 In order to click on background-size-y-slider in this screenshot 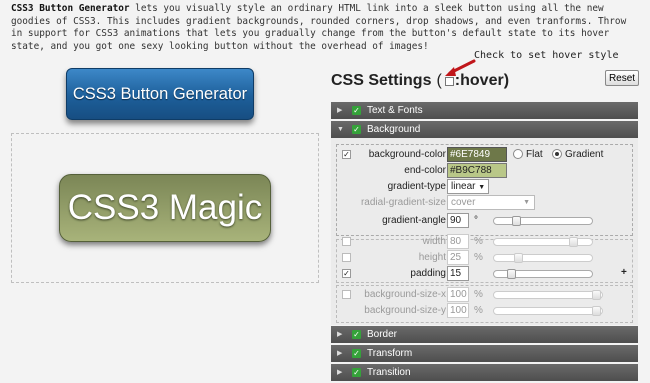, I will do `click(548, 311)`.